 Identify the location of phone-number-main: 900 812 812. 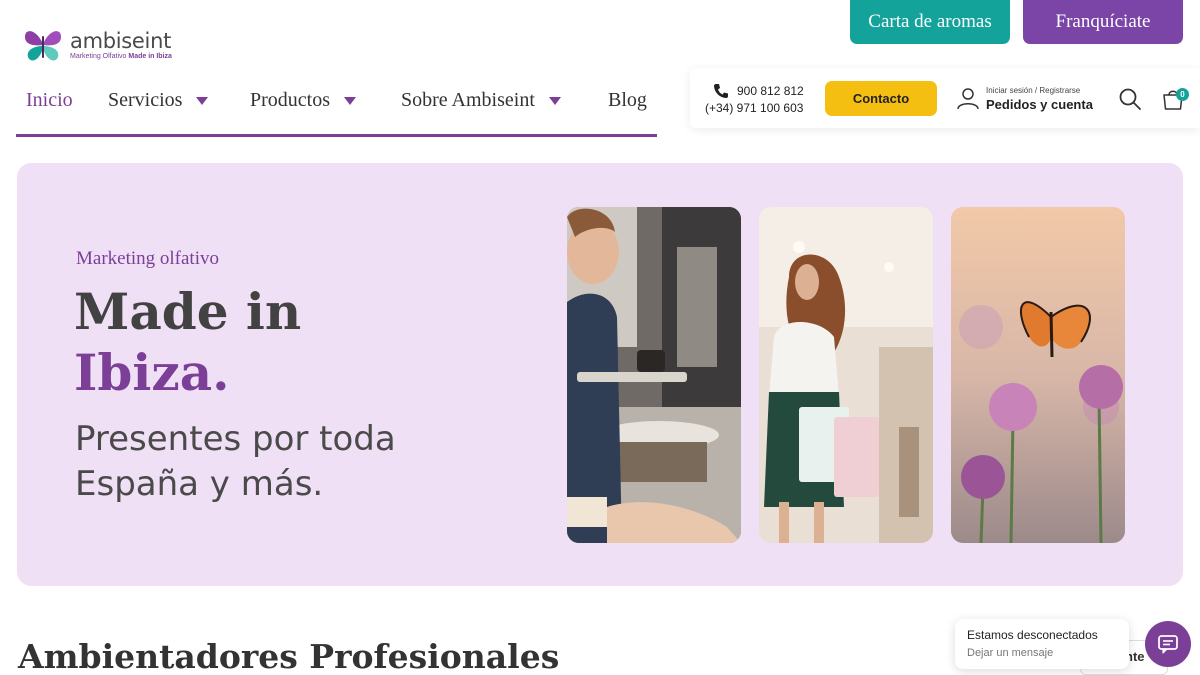
(770, 91).